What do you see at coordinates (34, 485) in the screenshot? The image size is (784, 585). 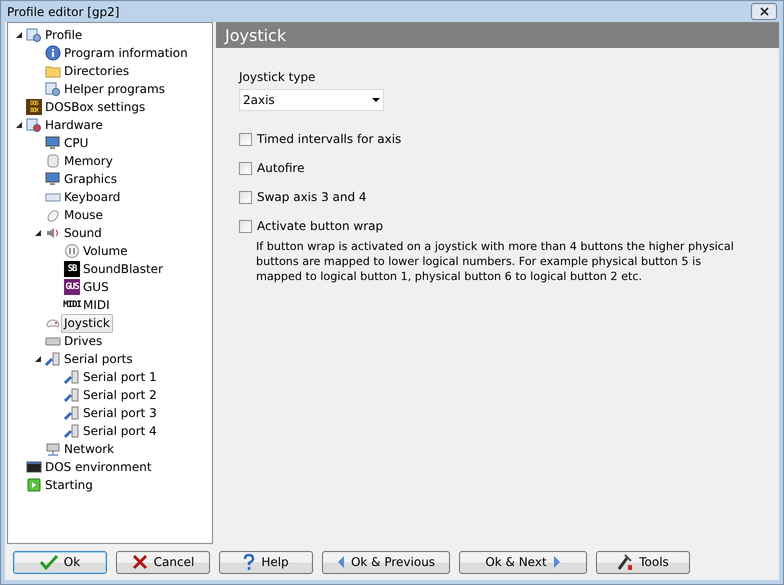 I see `play-icon` at bounding box center [34, 485].